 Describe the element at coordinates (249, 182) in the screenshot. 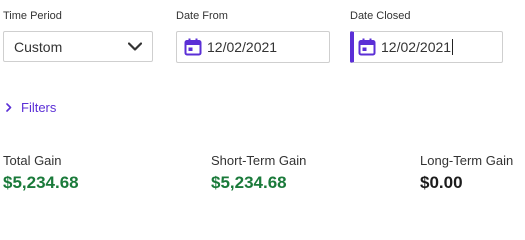

I see `short-term-gain-value: $5,234.68` at that location.